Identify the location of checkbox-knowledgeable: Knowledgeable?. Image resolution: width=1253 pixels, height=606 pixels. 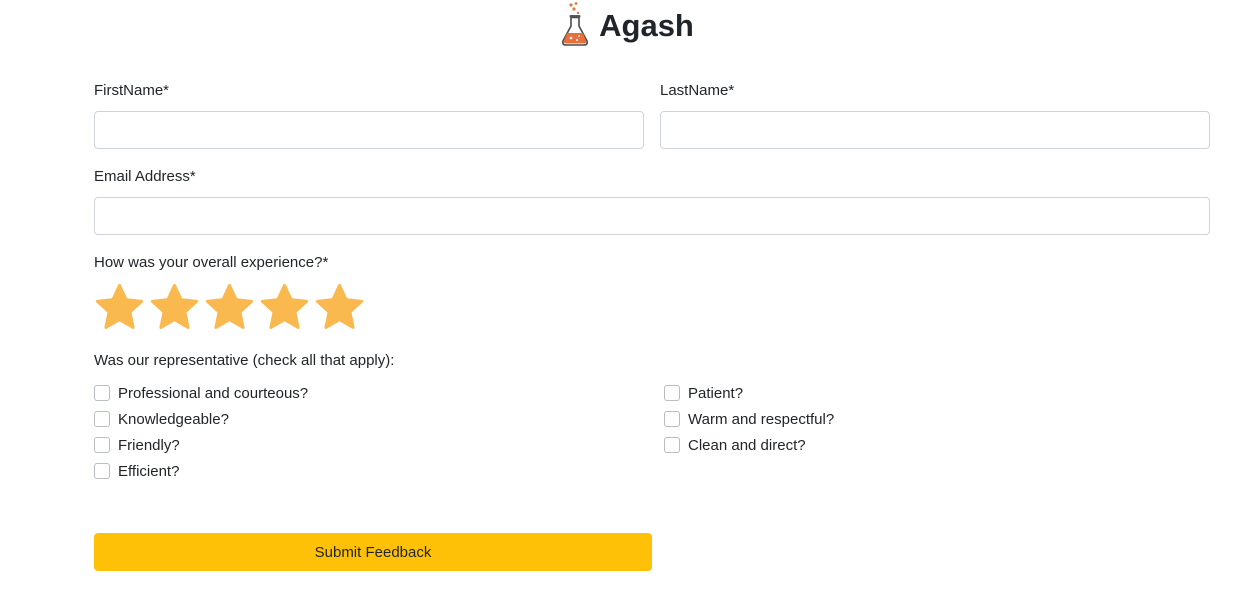
(161, 419).